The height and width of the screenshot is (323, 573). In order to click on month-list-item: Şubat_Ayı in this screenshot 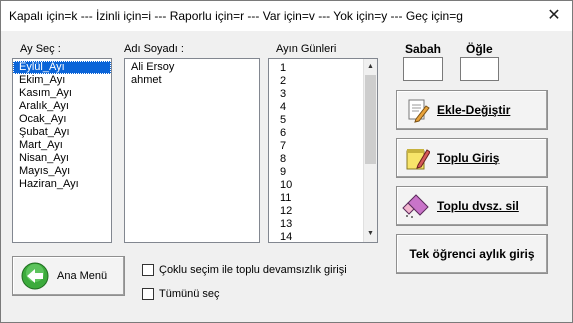, I will do `click(62, 132)`.